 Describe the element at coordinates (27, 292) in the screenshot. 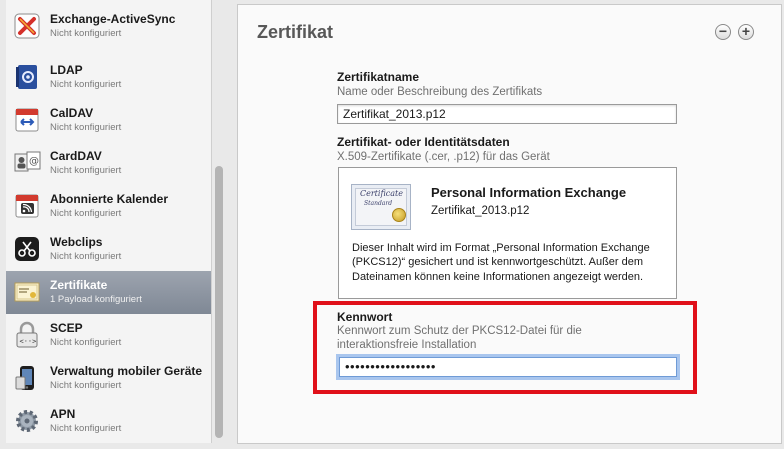

I see `certificate-icon` at that location.